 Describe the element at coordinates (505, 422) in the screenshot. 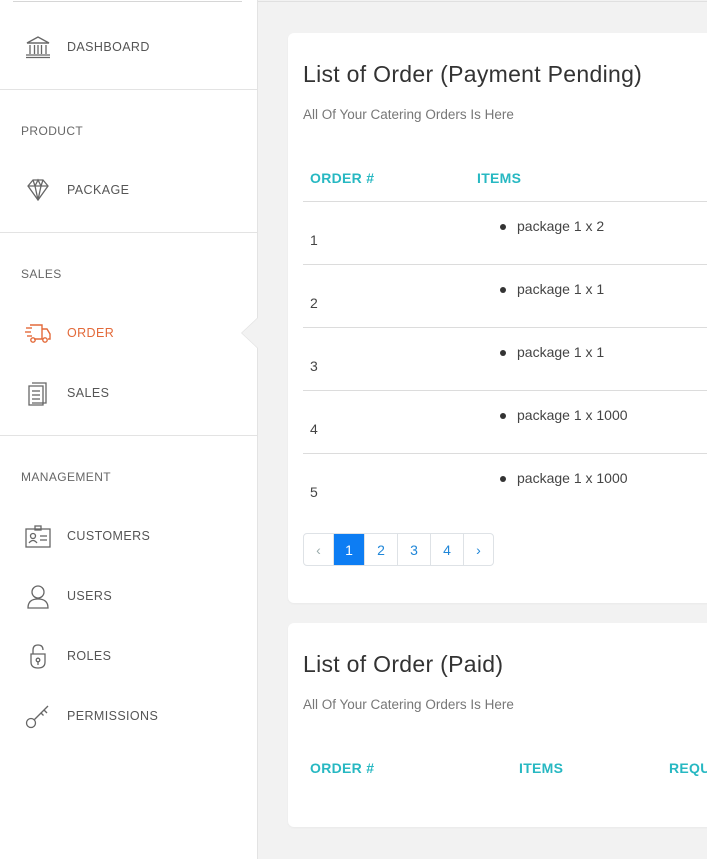

I see `table-row: 4 package 1 x 1000` at that location.